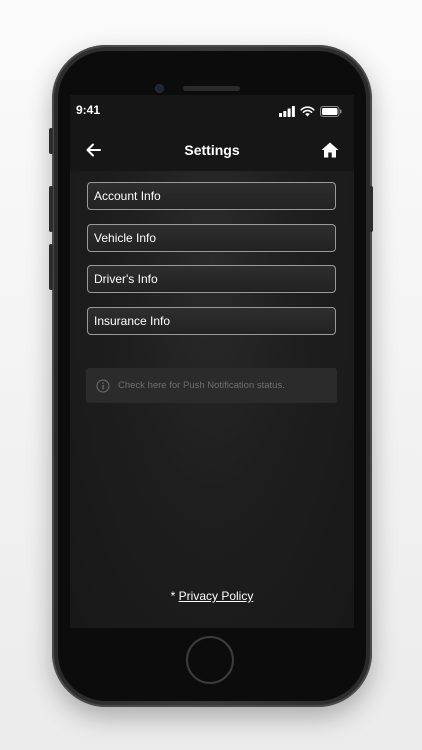 The image size is (422, 750). Describe the element at coordinates (330, 150) in the screenshot. I see `home-icon` at that location.